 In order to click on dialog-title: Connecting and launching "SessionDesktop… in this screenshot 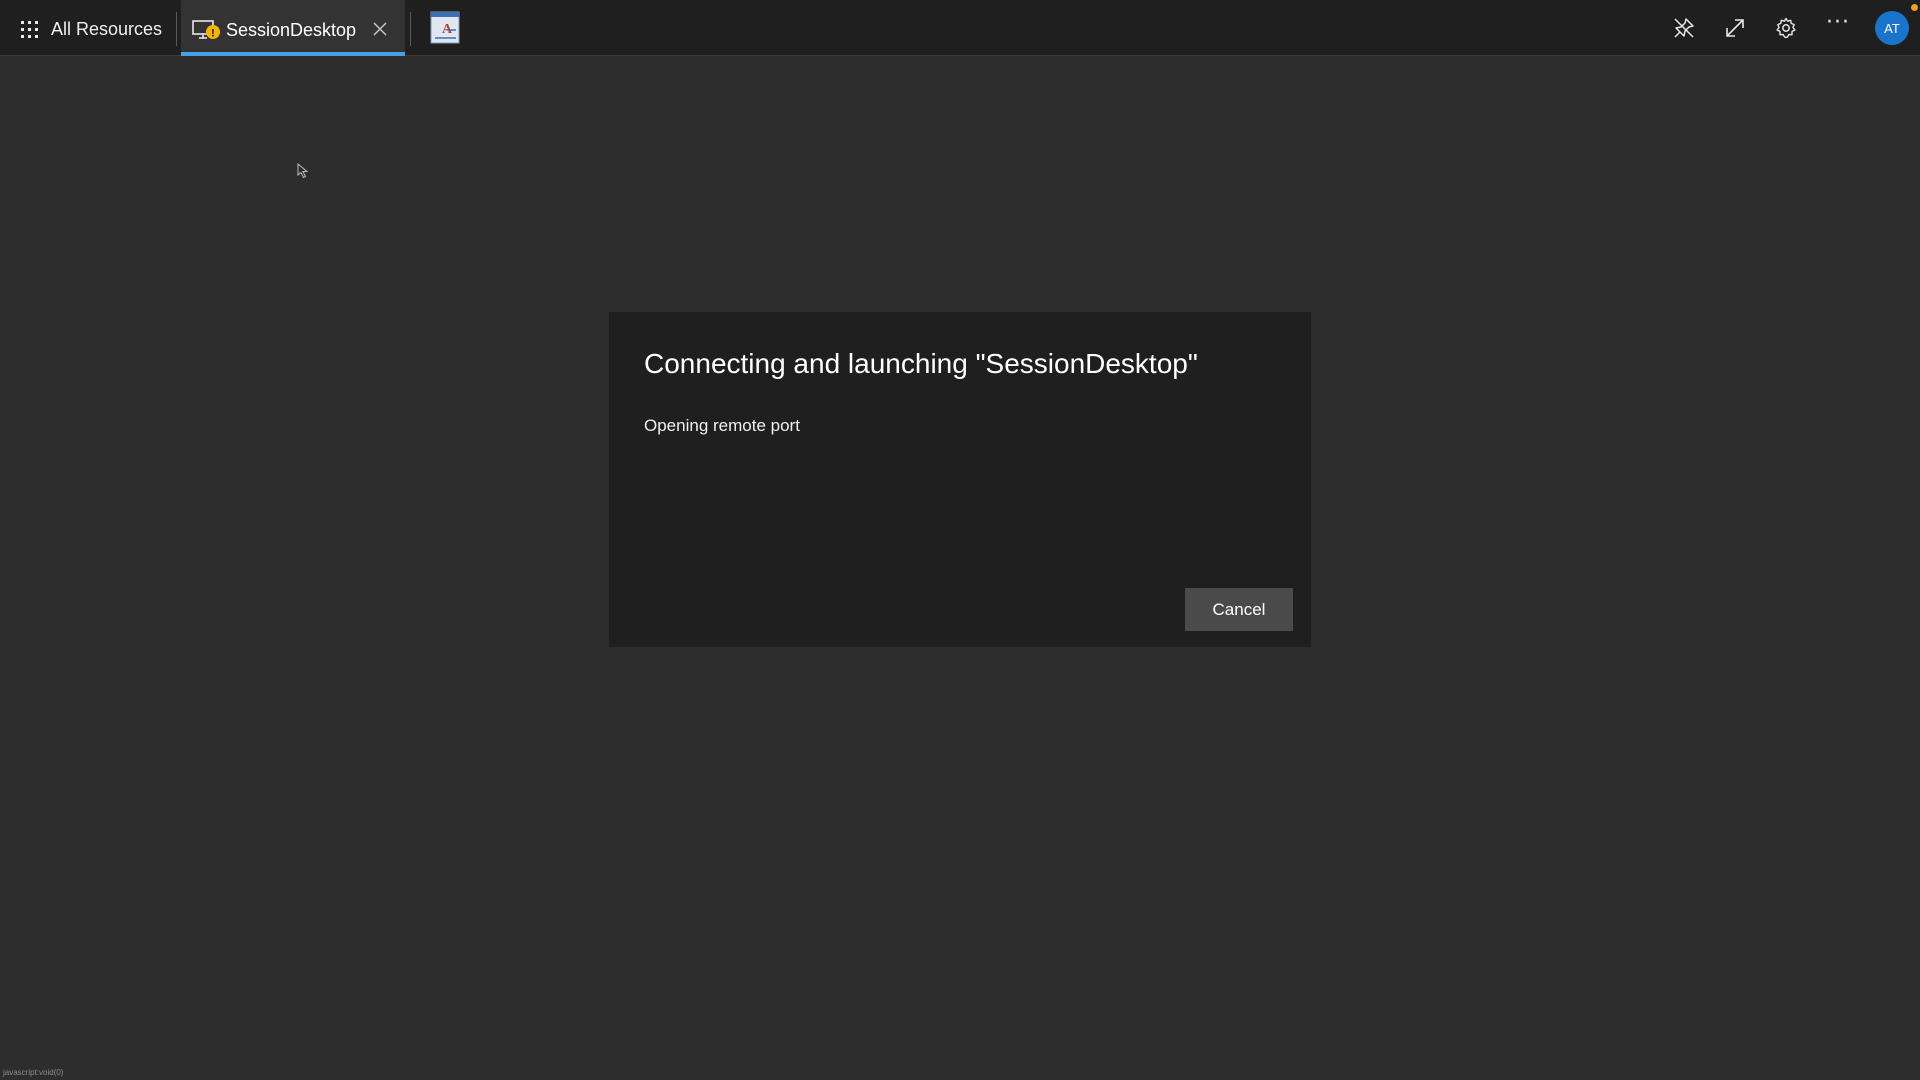, I will do `click(921, 363)`.